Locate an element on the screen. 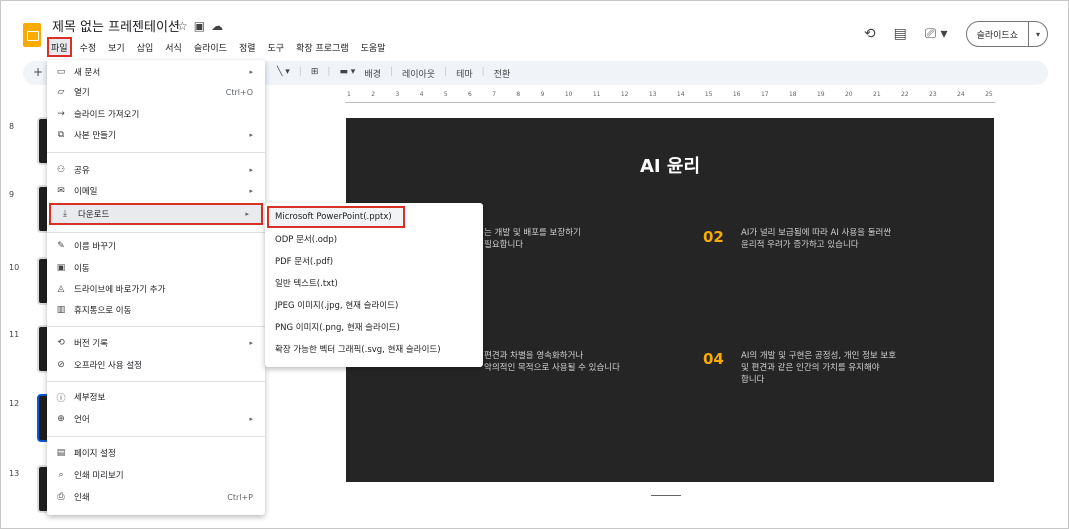 This screenshot has height=529, width=1069. comments-icon: ▤ is located at coordinates (900, 34).